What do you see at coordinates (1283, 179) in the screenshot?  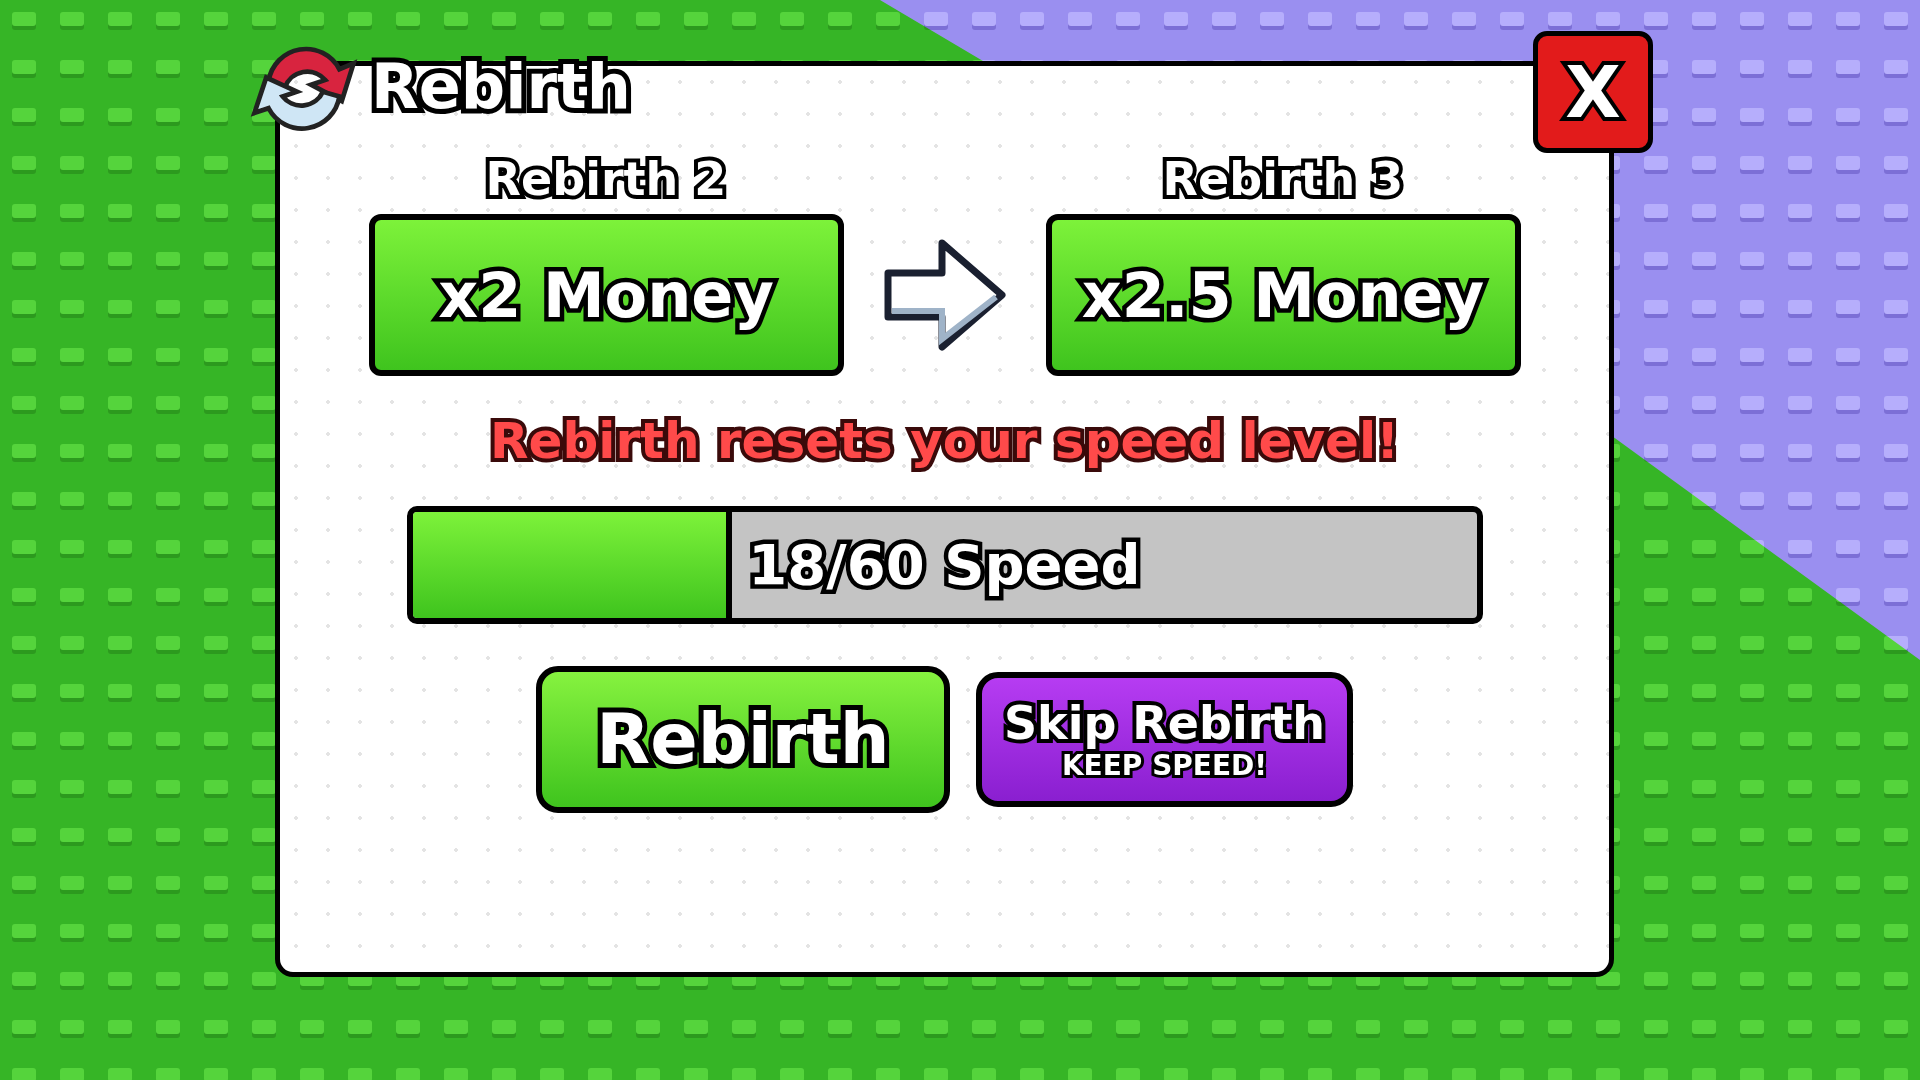 I see `rebirth-level-label: Rebirth 3` at bounding box center [1283, 179].